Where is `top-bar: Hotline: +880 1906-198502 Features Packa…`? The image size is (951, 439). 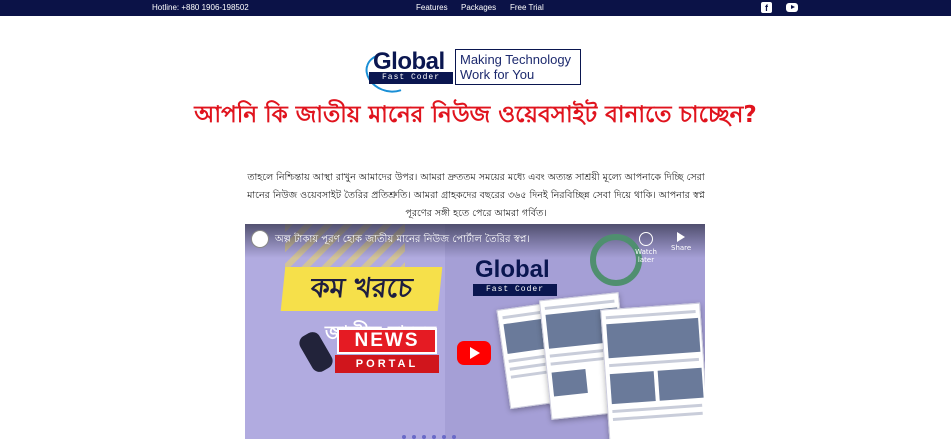
top-bar: Hotline: +880 1906-198502 Features Packa… is located at coordinates (475, 8).